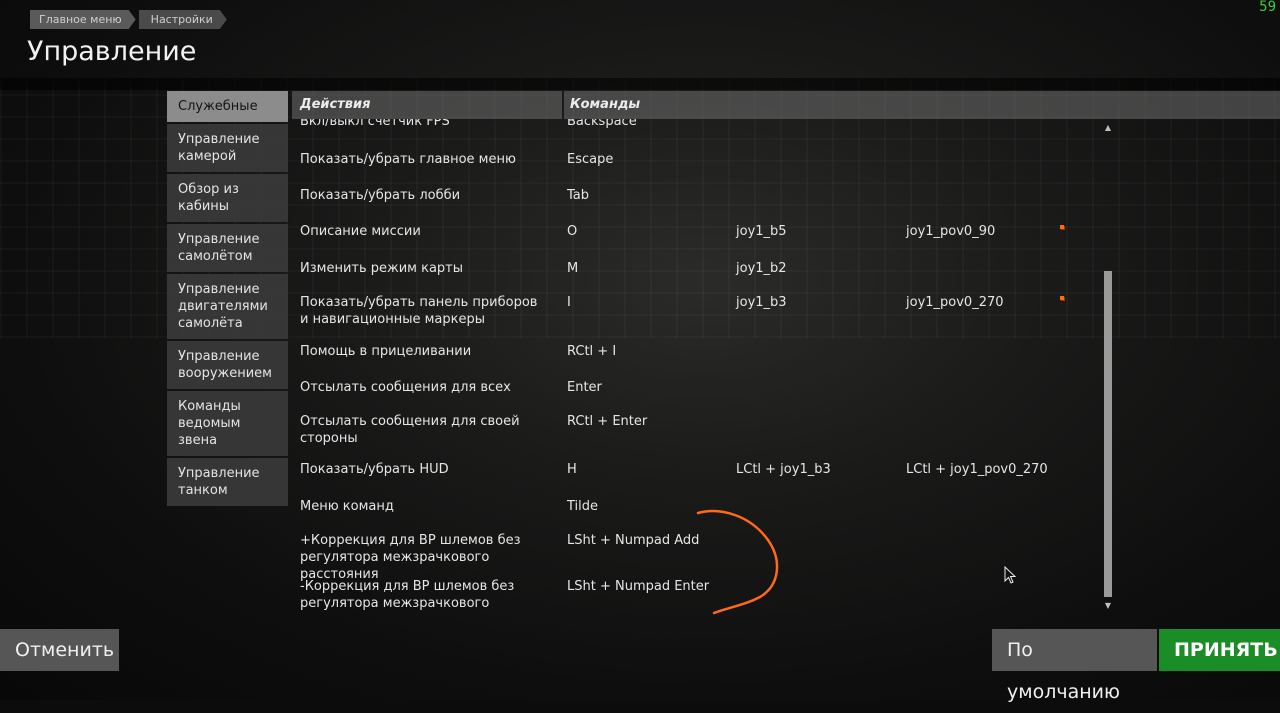 The image size is (1280, 713). I want to click on key-binding-2: LCtl + joy1_b3, so click(783, 469).